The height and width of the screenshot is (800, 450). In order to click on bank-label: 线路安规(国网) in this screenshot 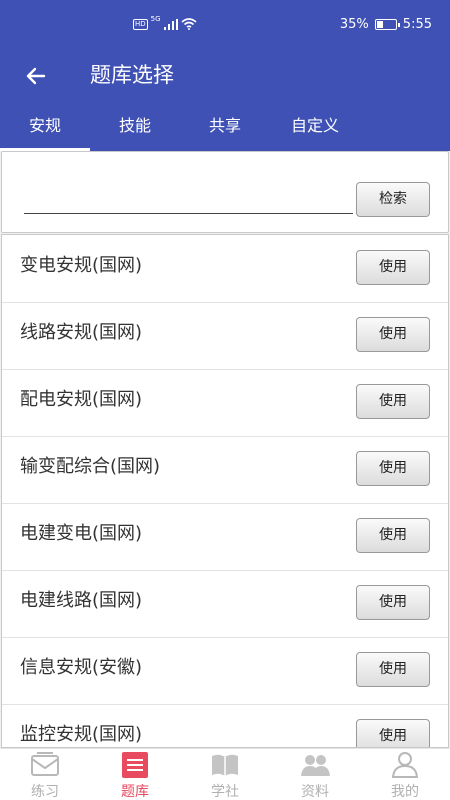, I will do `click(81, 332)`.